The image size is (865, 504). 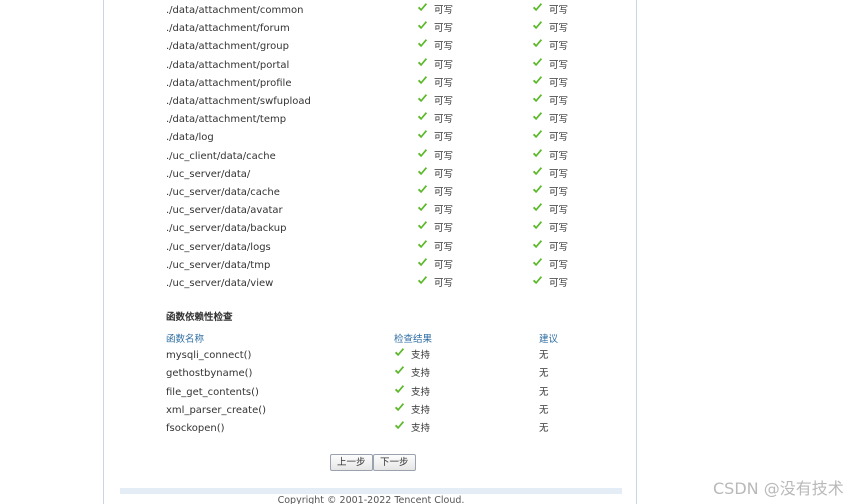 I want to click on prev-step-button: 上一步, so click(x=351, y=462).